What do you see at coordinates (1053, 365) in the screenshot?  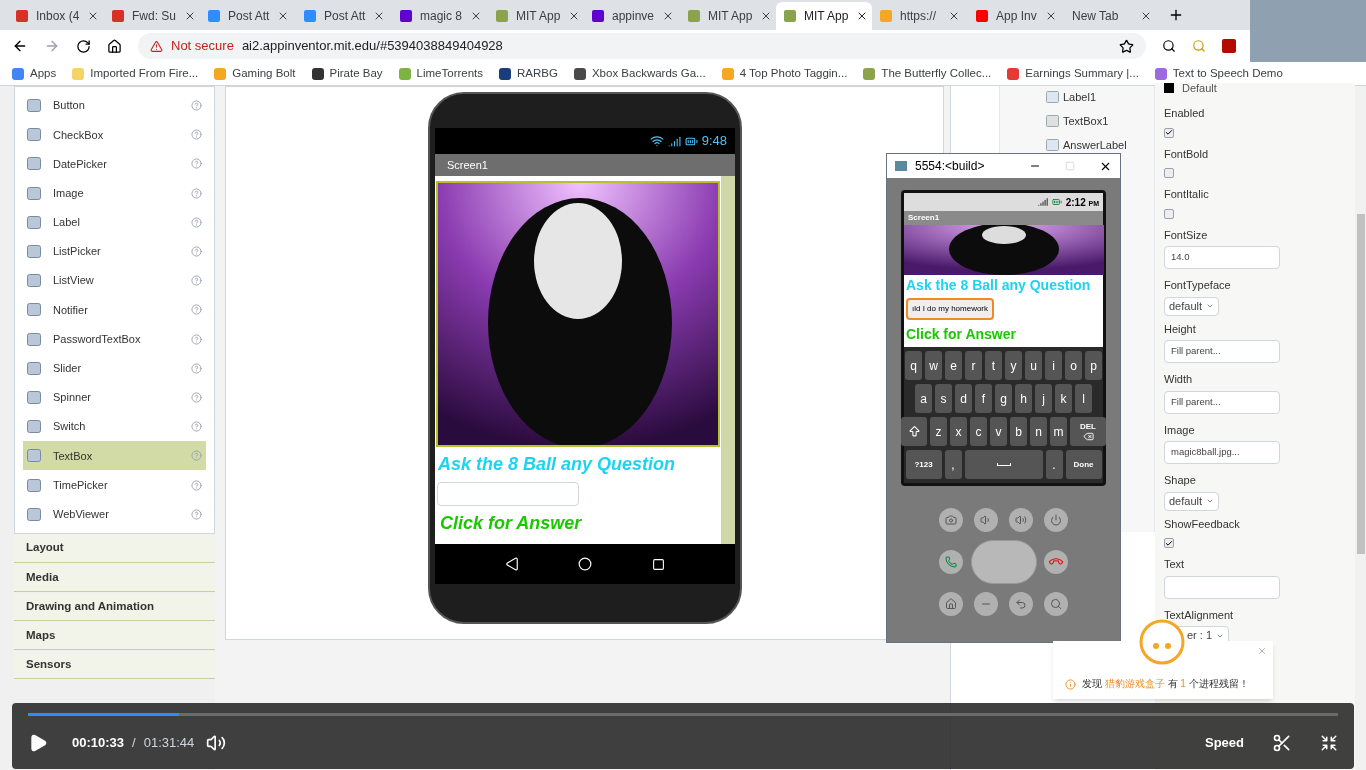 I see `keyboard-key: i` at bounding box center [1053, 365].